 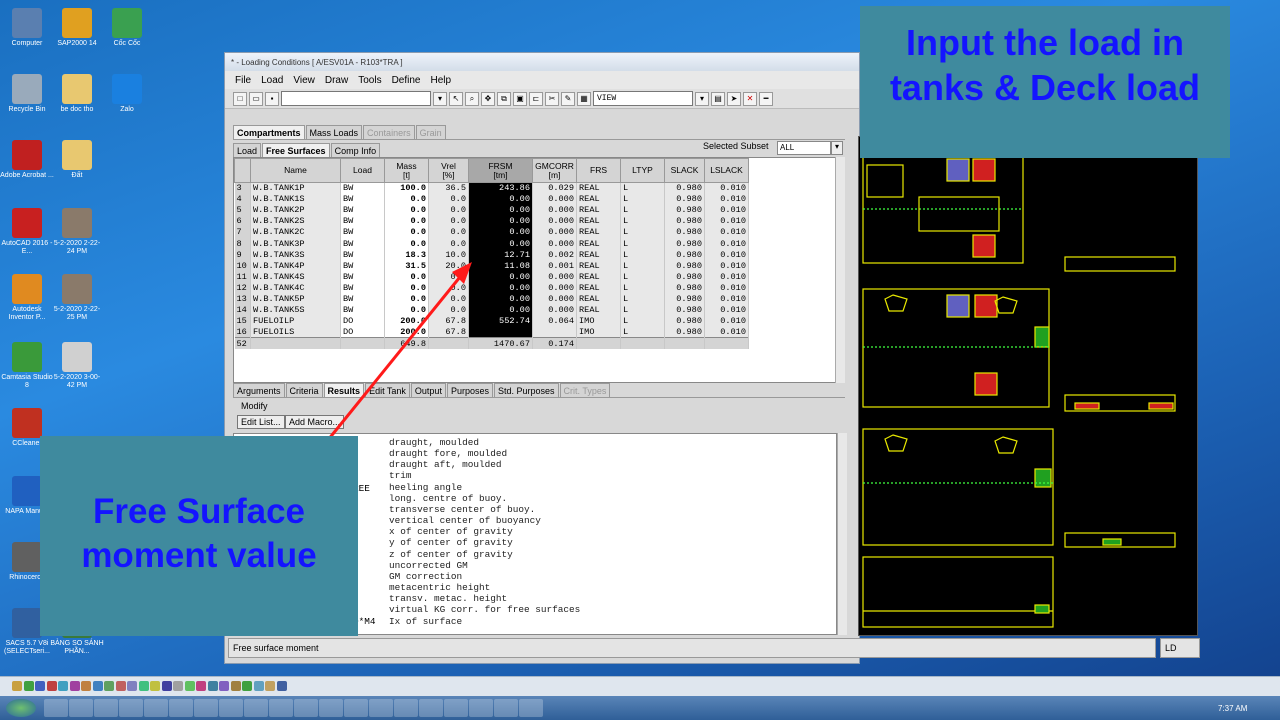 What do you see at coordinates (21, 708) in the screenshot?
I see `start-button` at bounding box center [21, 708].